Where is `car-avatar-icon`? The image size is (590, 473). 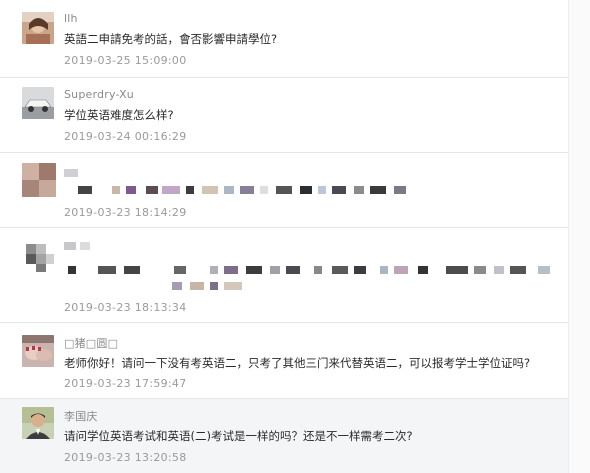 car-avatar-icon is located at coordinates (38, 103).